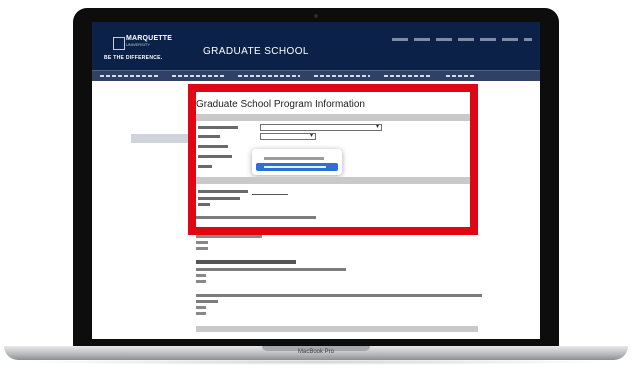  What do you see at coordinates (138, 44) in the screenshot?
I see `logo-subtitle: UNIVERSITY` at bounding box center [138, 44].